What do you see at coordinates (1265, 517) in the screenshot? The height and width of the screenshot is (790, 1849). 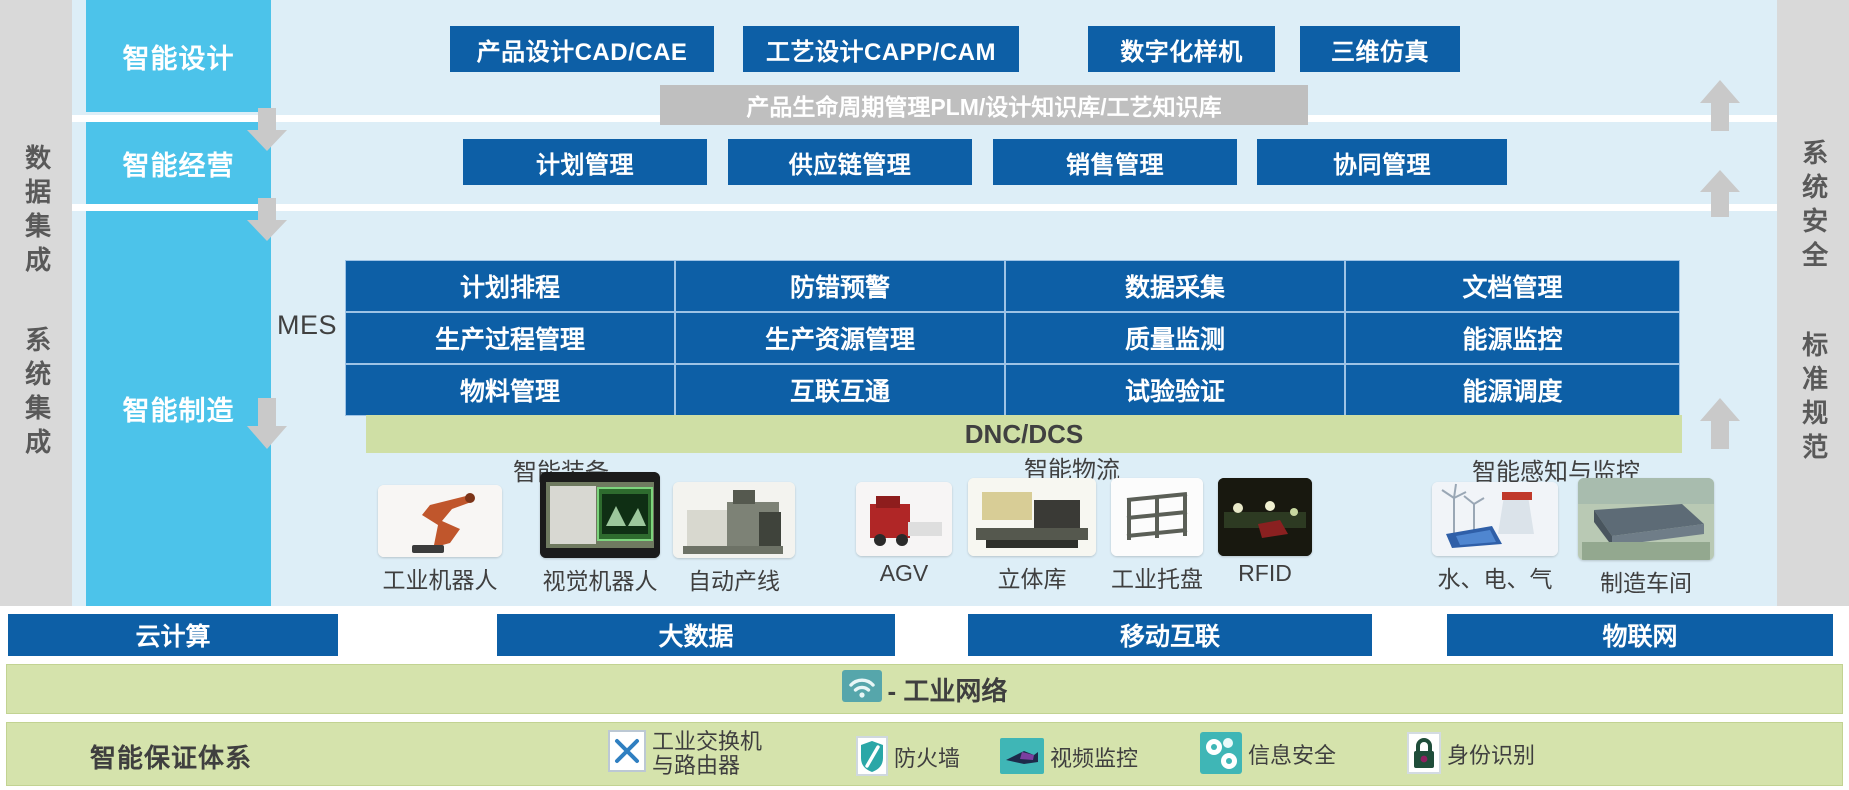 I see `rfid-photo` at bounding box center [1265, 517].